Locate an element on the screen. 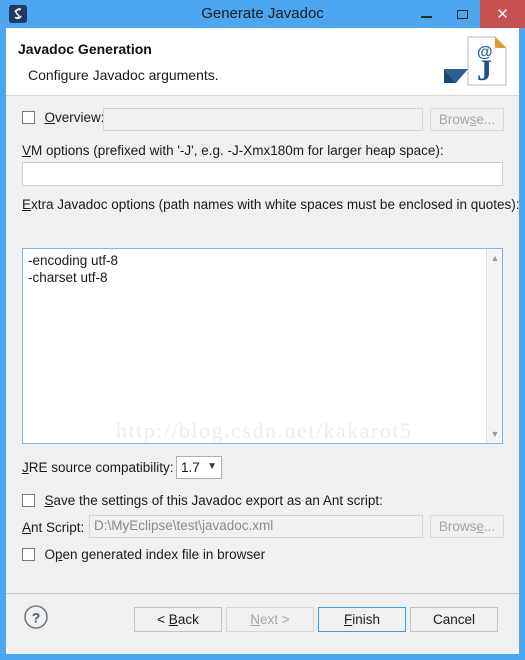 The width and height of the screenshot is (525, 660). next-button: Next > is located at coordinates (270, 619).